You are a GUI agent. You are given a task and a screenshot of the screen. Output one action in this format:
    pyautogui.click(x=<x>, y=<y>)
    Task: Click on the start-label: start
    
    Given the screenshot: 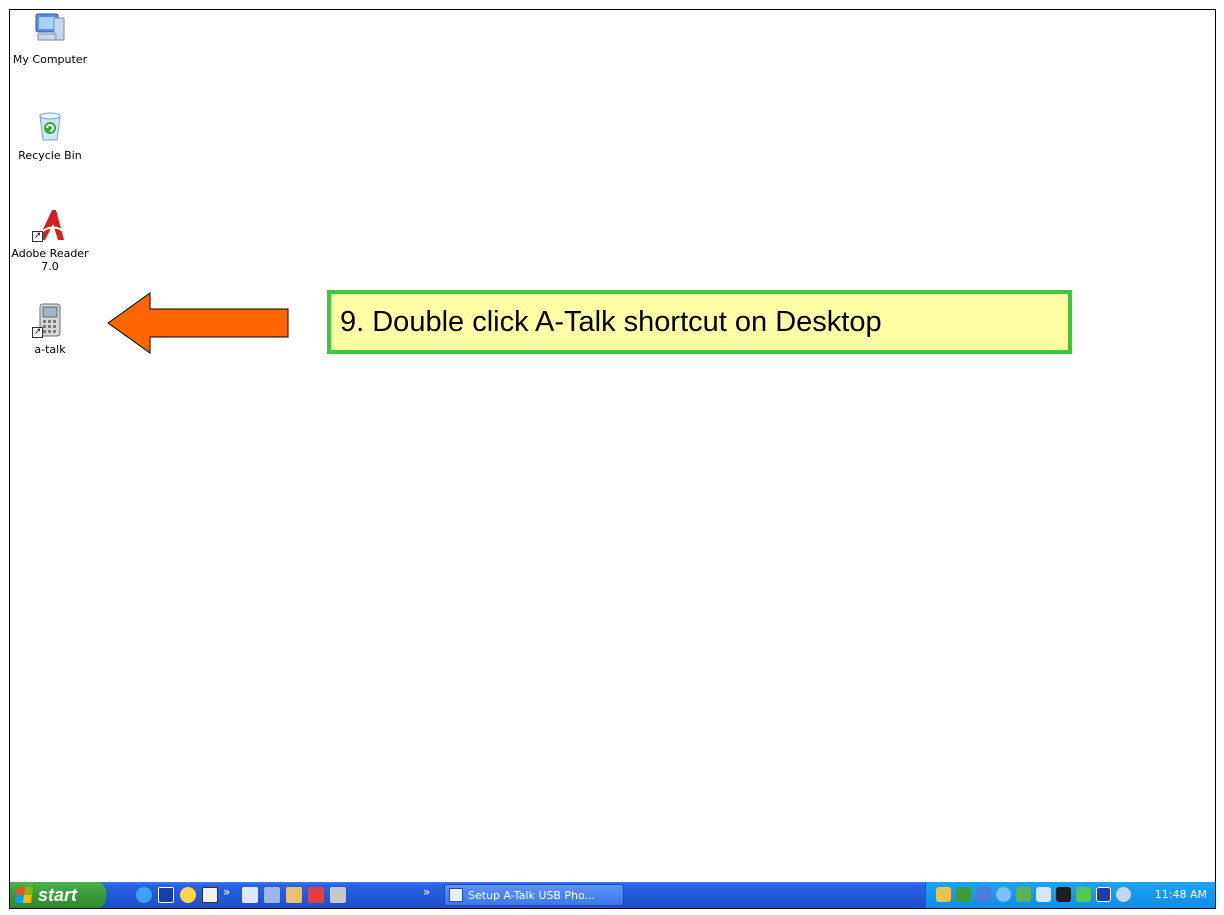 What is the action you would take?
    pyautogui.click(x=58, y=894)
    